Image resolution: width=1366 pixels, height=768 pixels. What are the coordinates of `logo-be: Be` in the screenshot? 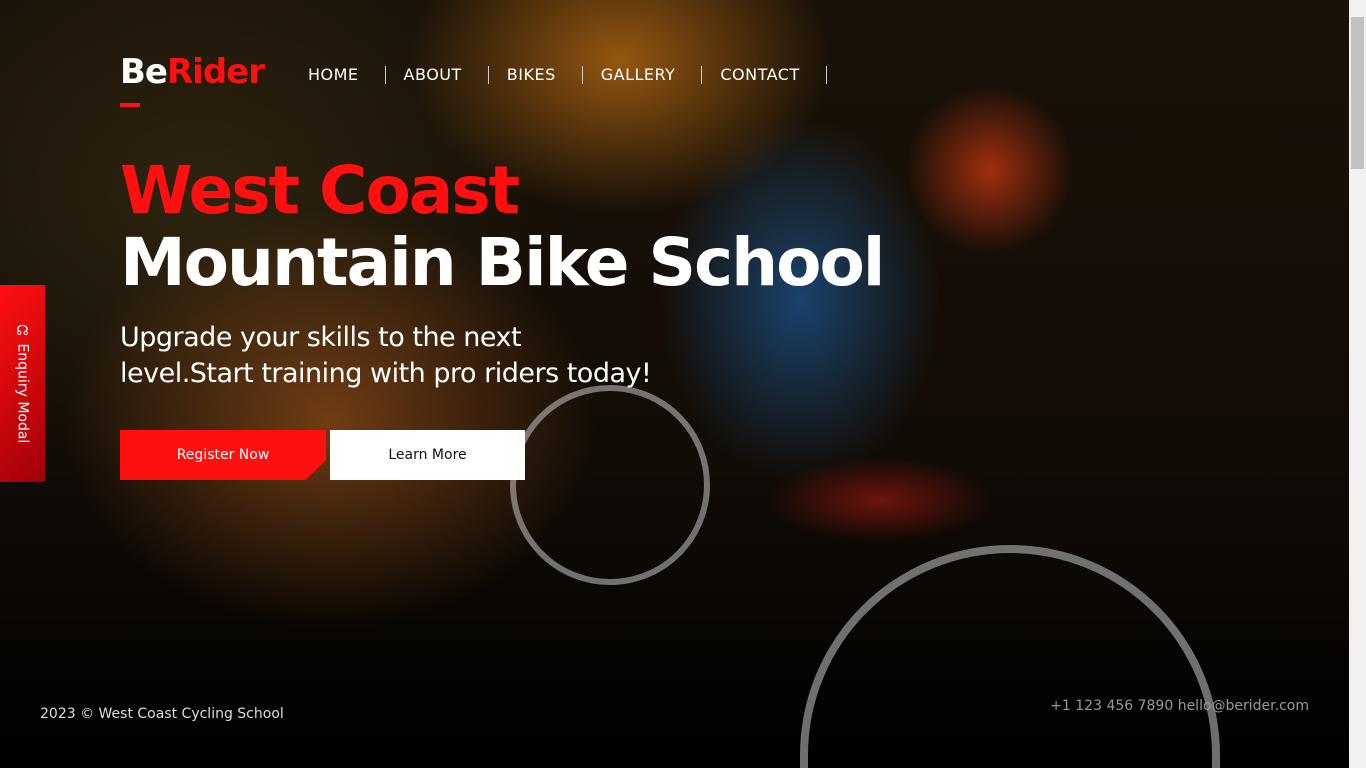 It's located at (144, 72).